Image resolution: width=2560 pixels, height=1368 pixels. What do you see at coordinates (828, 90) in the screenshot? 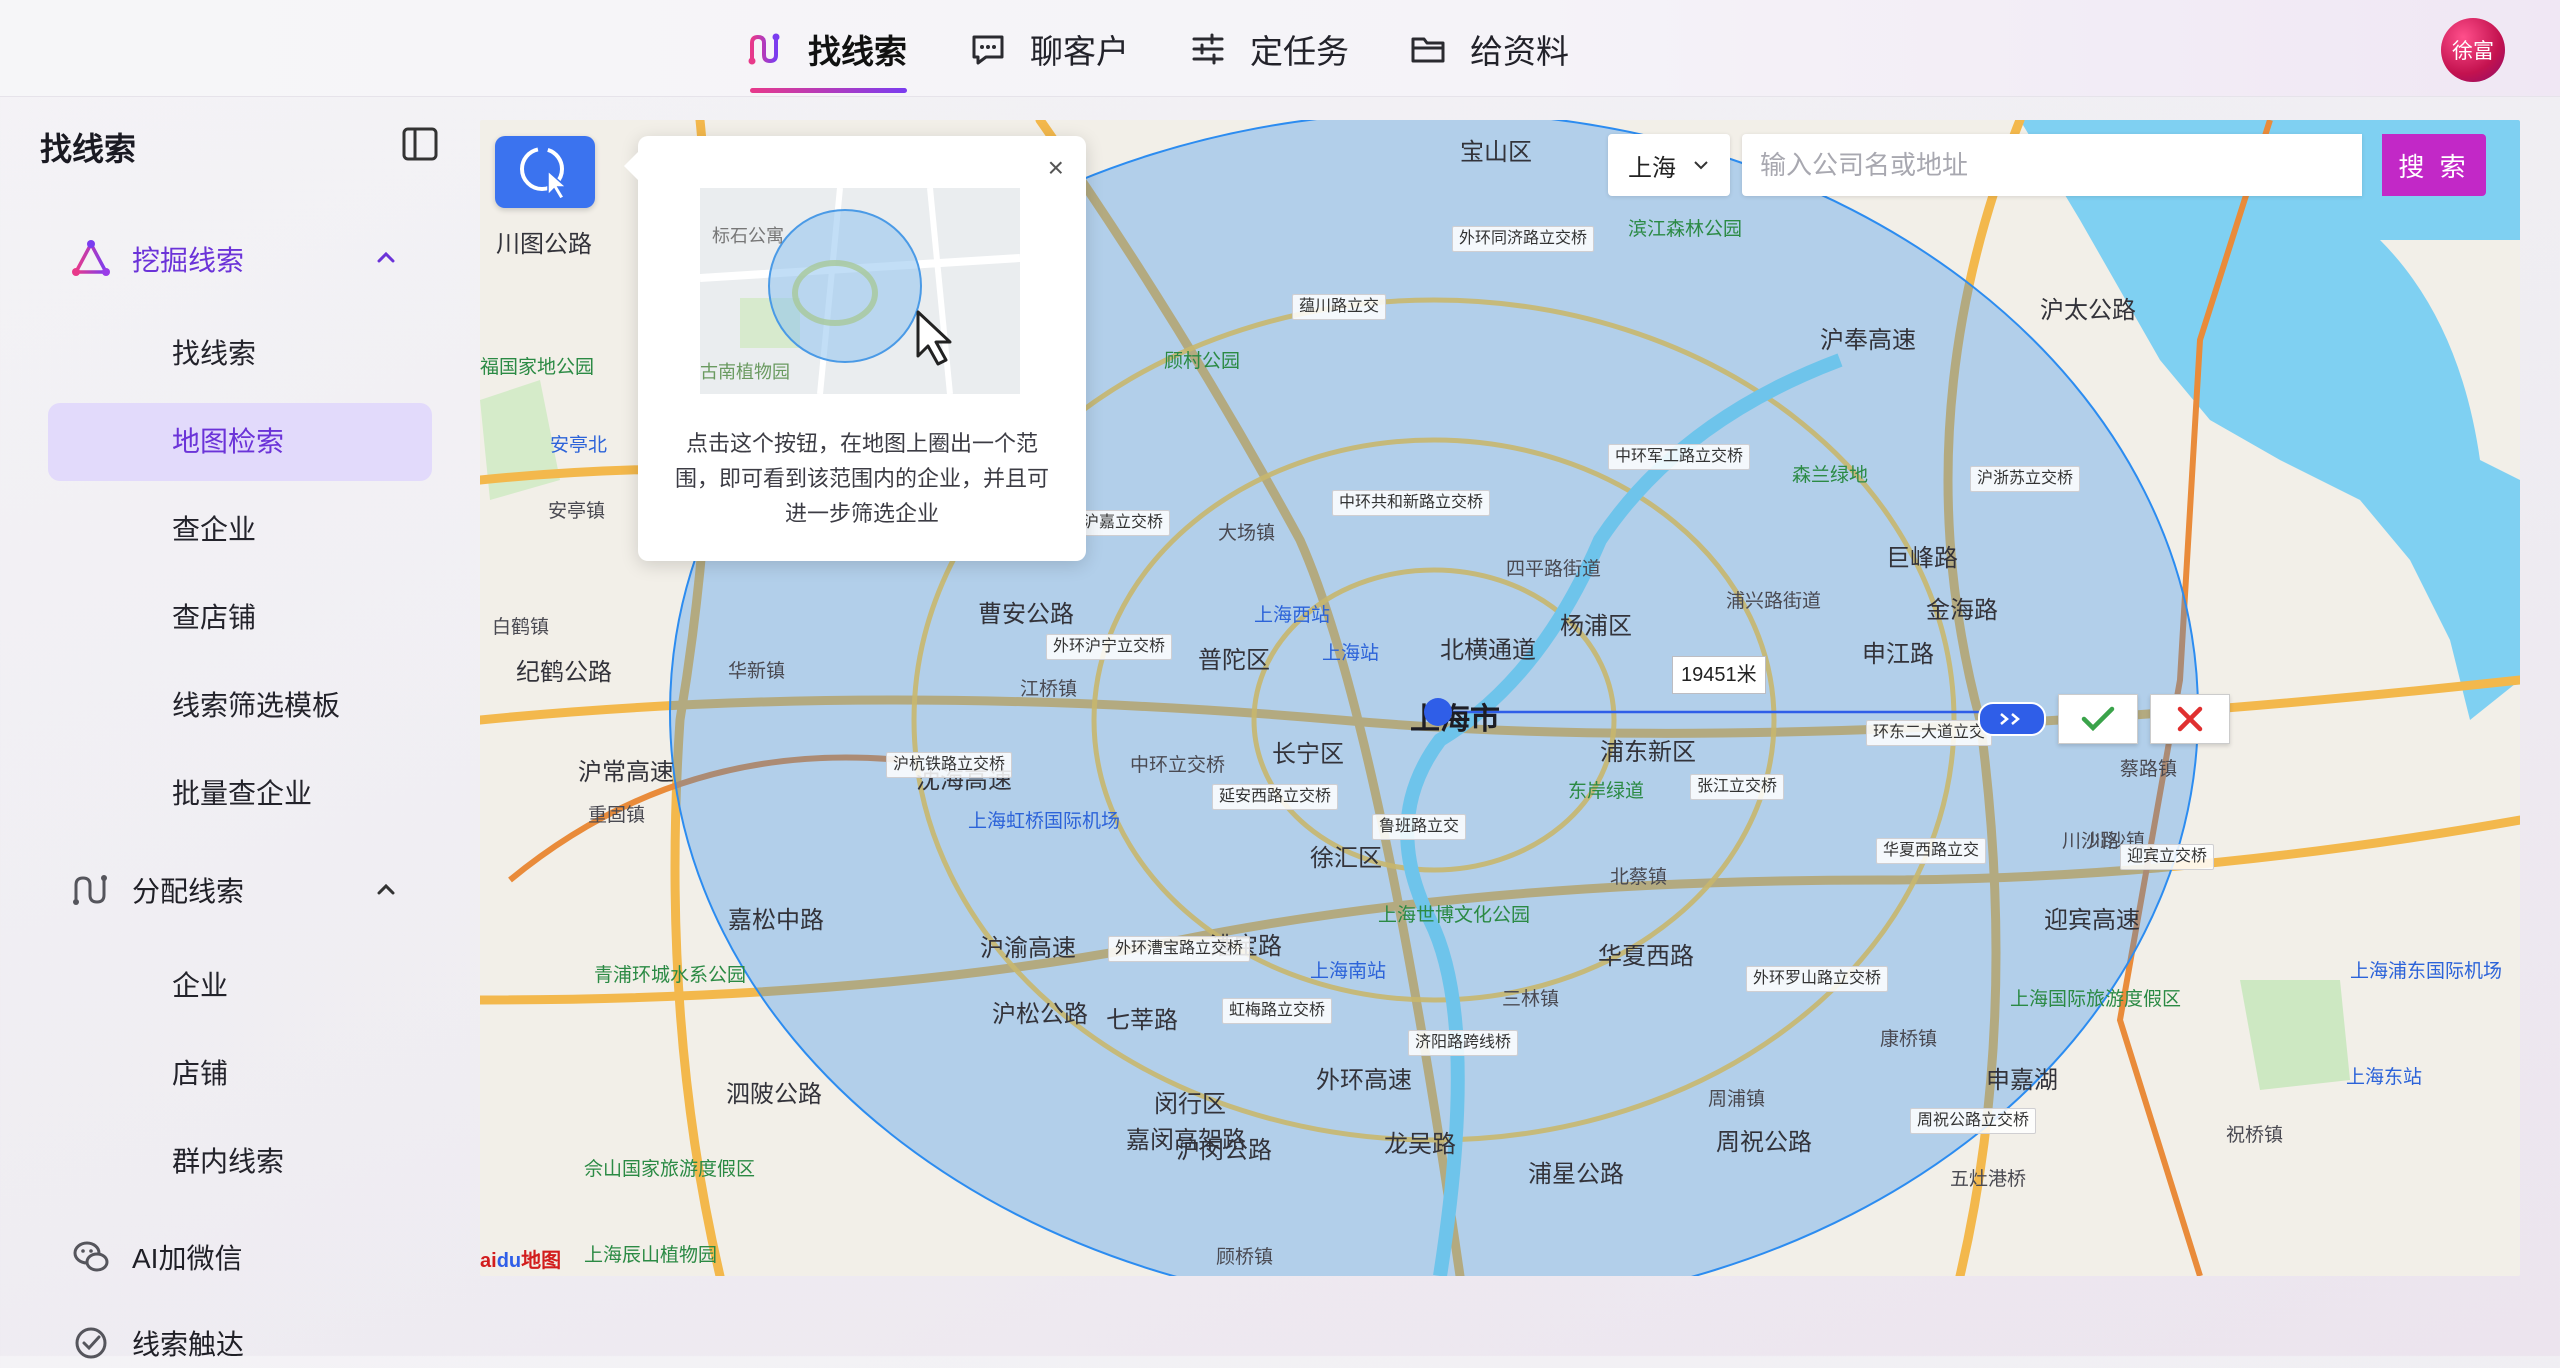
I see `active-tab-indicator` at bounding box center [828, 90].